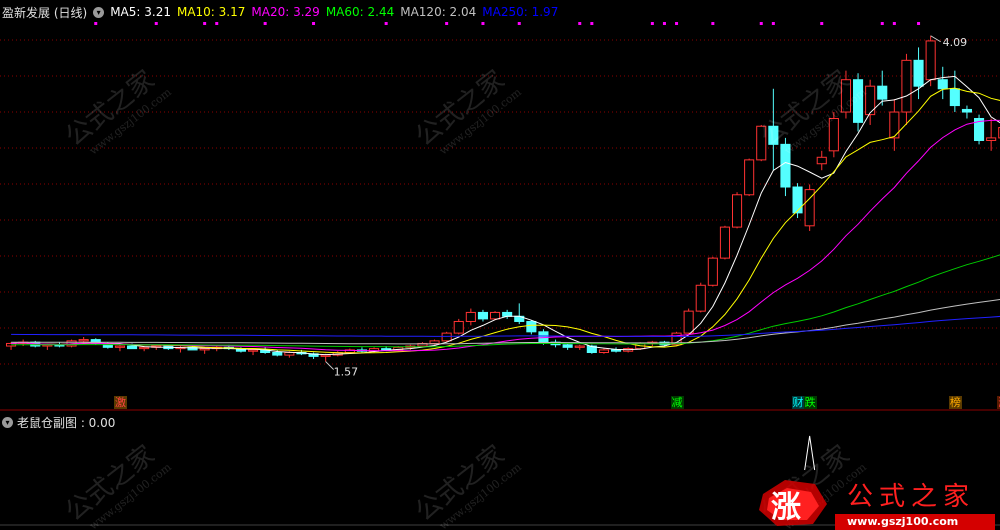 This screenshot has height=530, width=1000. I want to click on stock-title: 盈新发展 (日线), so click(45, 12).